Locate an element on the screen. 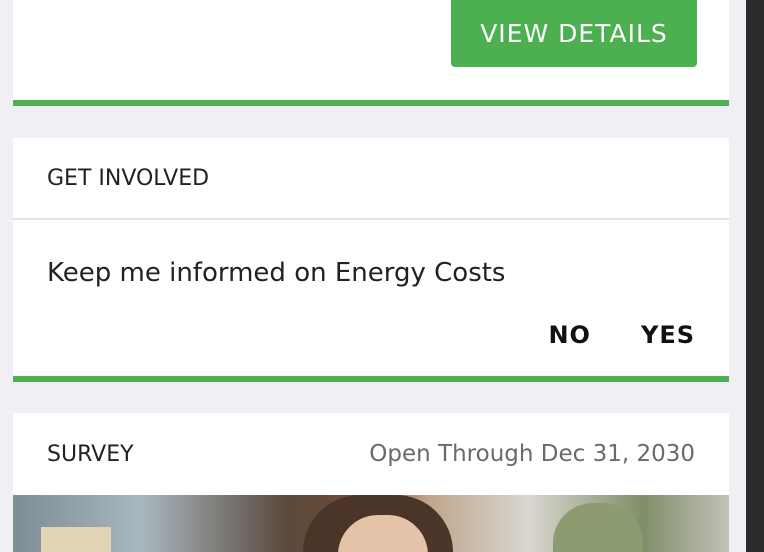  view-details-button: VIEW DETAILS is located at coordinates (574, 33).